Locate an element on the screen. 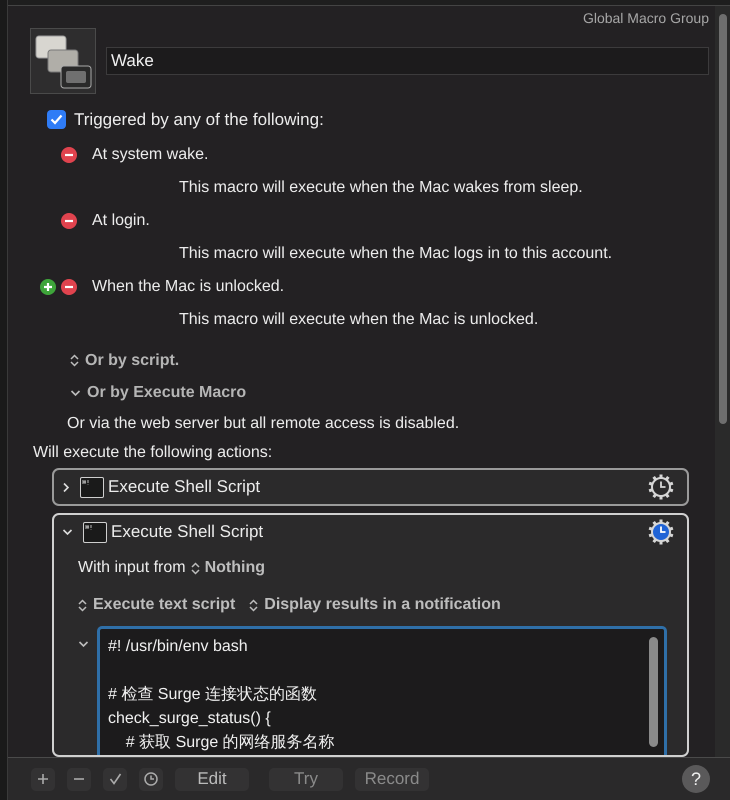 The height and width of the screenshot is (800, 730). timer-button is located at coordinates (151, 779).